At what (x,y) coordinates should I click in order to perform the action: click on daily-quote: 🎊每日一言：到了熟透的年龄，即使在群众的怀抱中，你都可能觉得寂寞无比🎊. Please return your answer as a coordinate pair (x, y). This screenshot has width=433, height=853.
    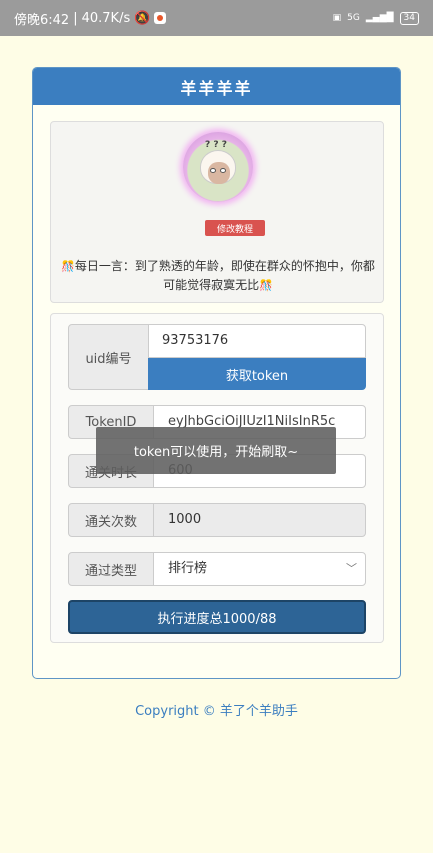
    Looking at the image, I should click on (218, 276).